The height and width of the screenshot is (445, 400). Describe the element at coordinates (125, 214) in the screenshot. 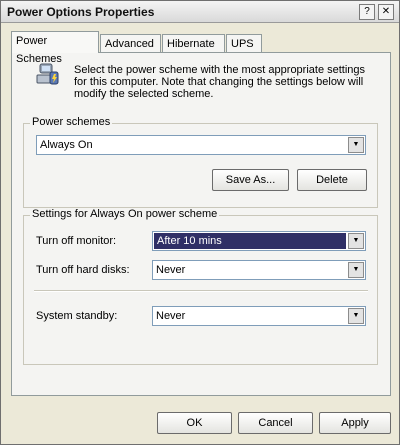

I see `scheme-settings-group-label: Settings for Always On power scheme` at that location.